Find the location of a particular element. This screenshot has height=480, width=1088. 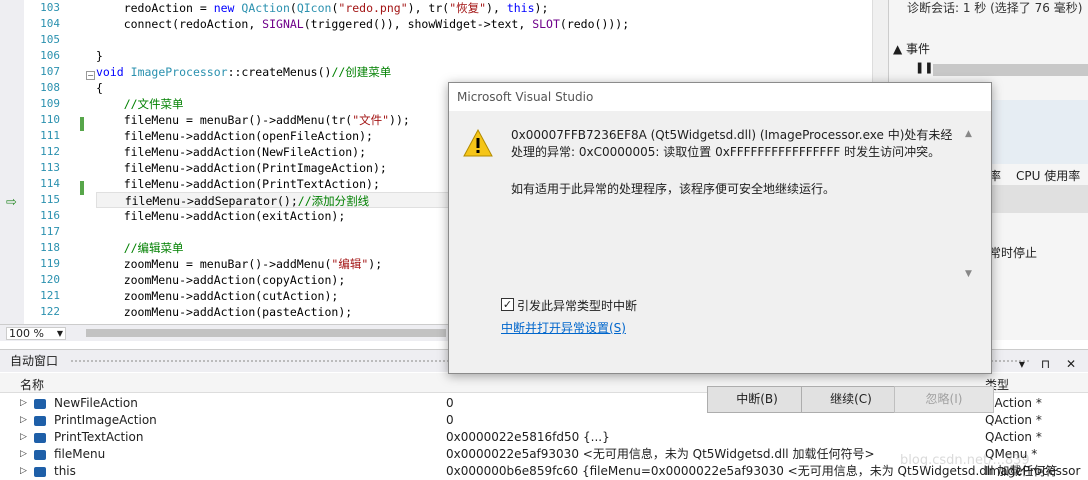

ignore-button: 忽略(I) is located at coordinates (944, 399).